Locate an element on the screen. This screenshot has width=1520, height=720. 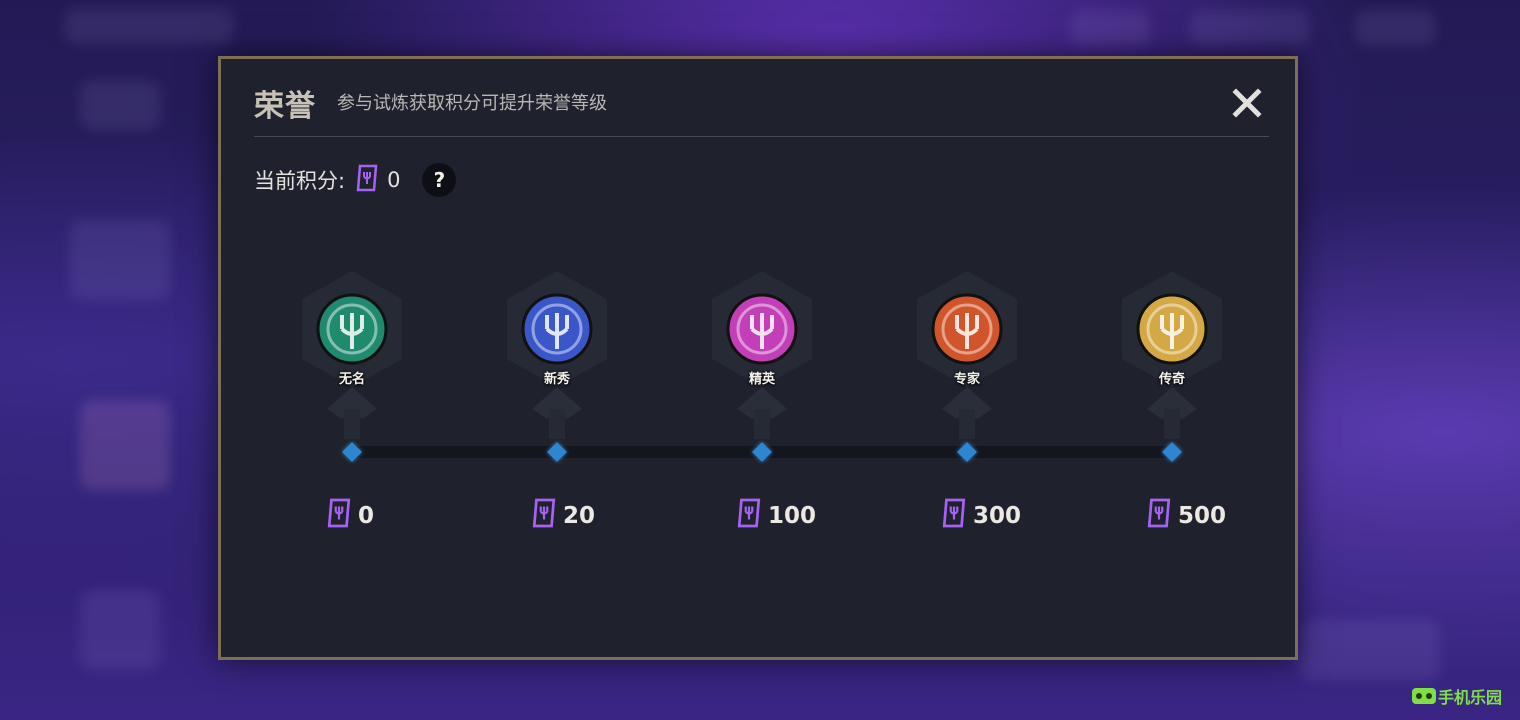
tier-cost-0: 0 is located at coordinates (350, 516).